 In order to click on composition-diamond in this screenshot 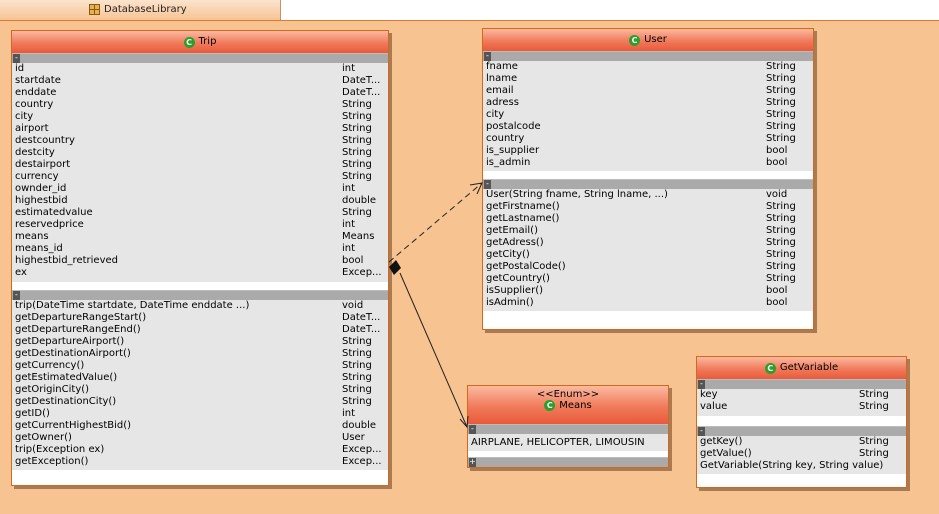, I will do `click(395, 267)`.